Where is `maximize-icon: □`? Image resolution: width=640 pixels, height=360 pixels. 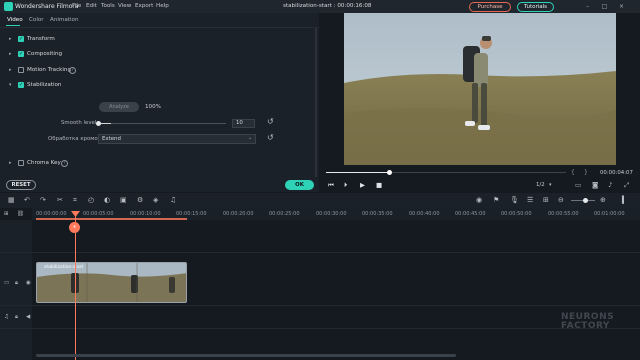
maximize-icon: □ is located at coordinates (604, 6).